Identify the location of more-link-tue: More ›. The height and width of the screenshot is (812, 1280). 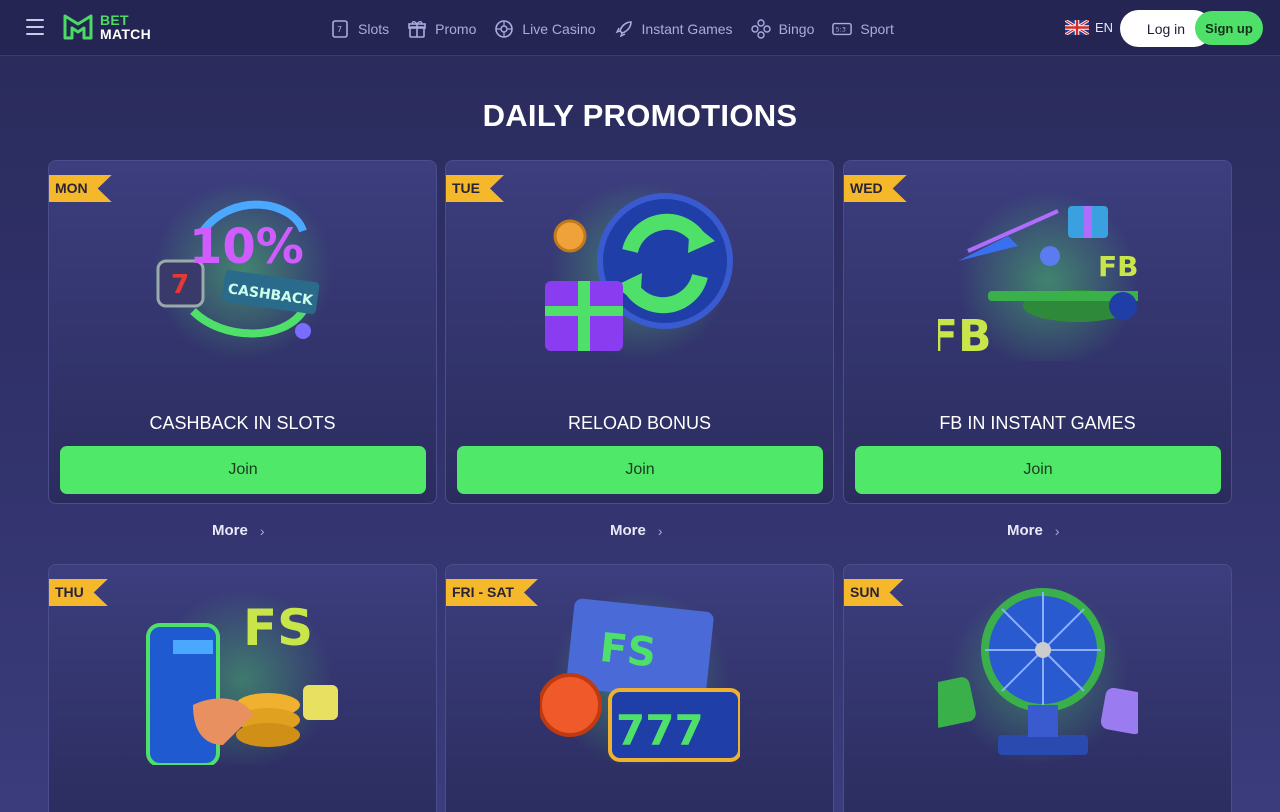
(636, 530).